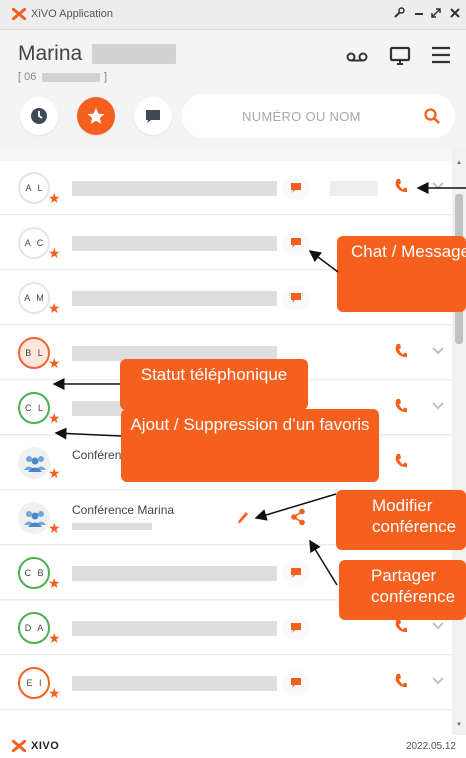 The width and height of the screenshot is (466, 758). What do you see at coordinates (112, 526) in the screenshot?
I see `conference-number-redacted` at bounding box center [112, 526].